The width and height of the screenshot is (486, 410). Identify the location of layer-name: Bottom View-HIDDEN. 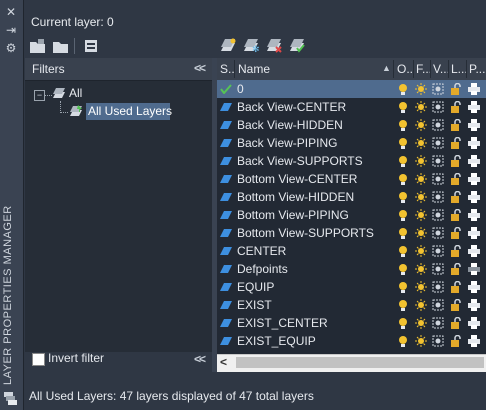
(295, 197).